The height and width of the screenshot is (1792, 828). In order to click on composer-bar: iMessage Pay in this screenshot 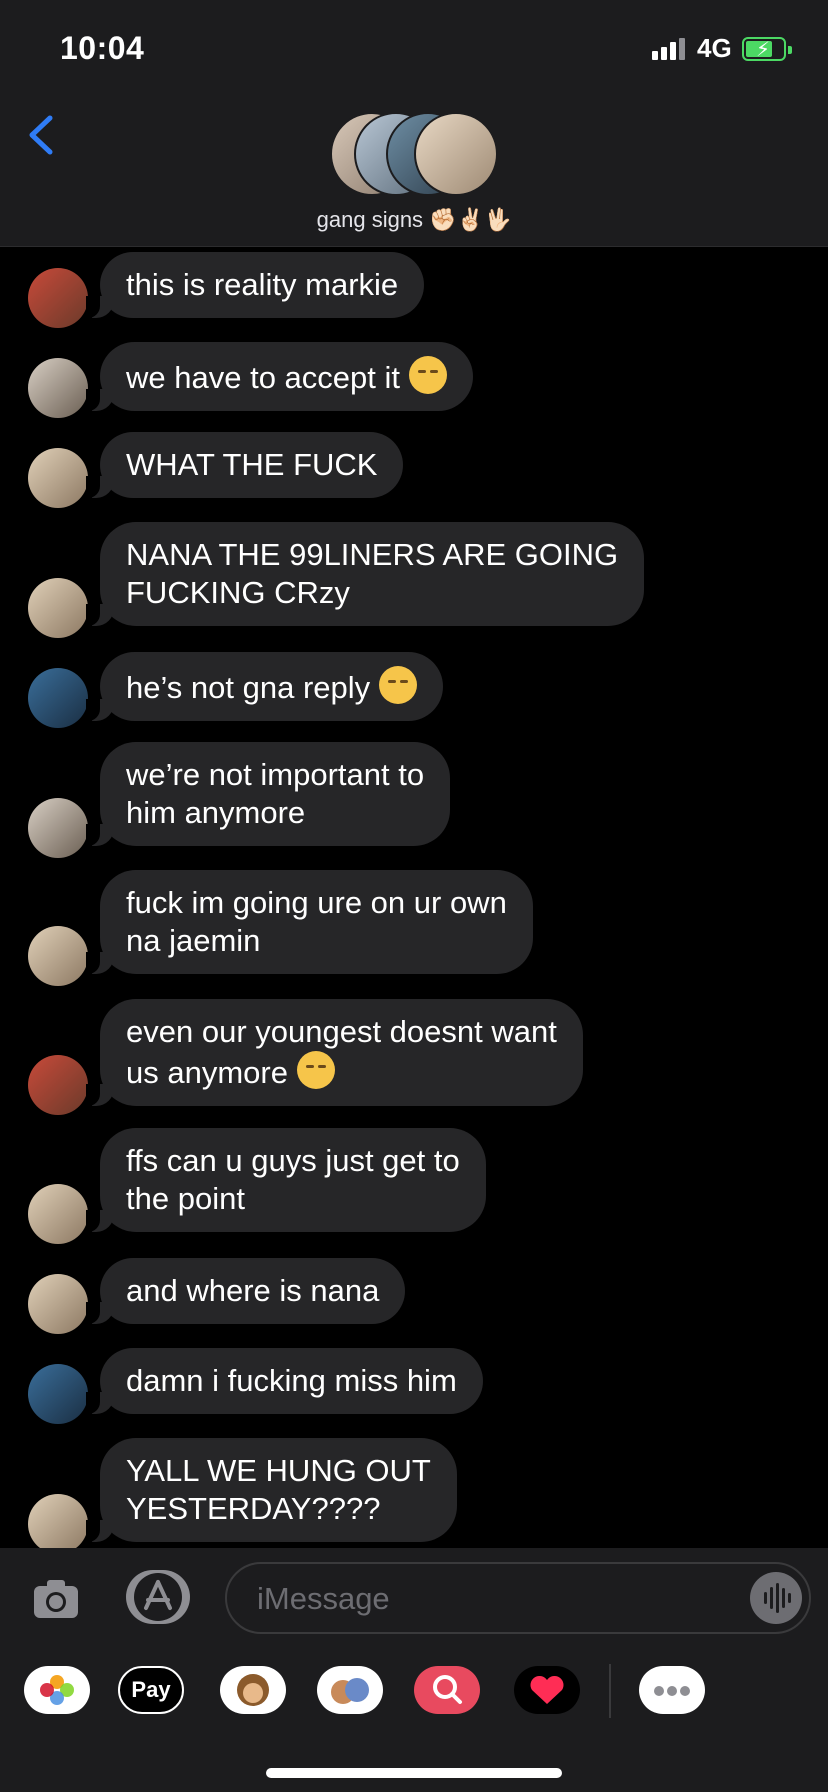, I will do `click(414, 1670)`.